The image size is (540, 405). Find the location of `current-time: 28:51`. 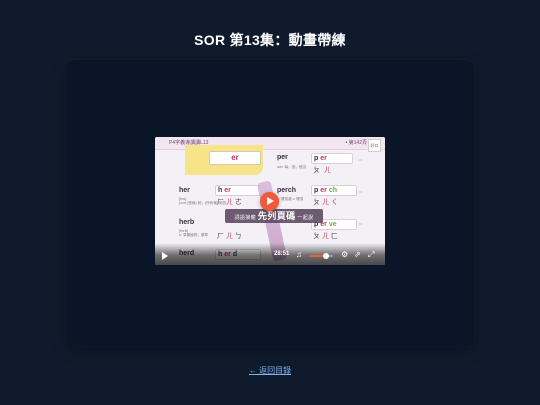

current-time: 28:51 is located at coordinates (282, 254).